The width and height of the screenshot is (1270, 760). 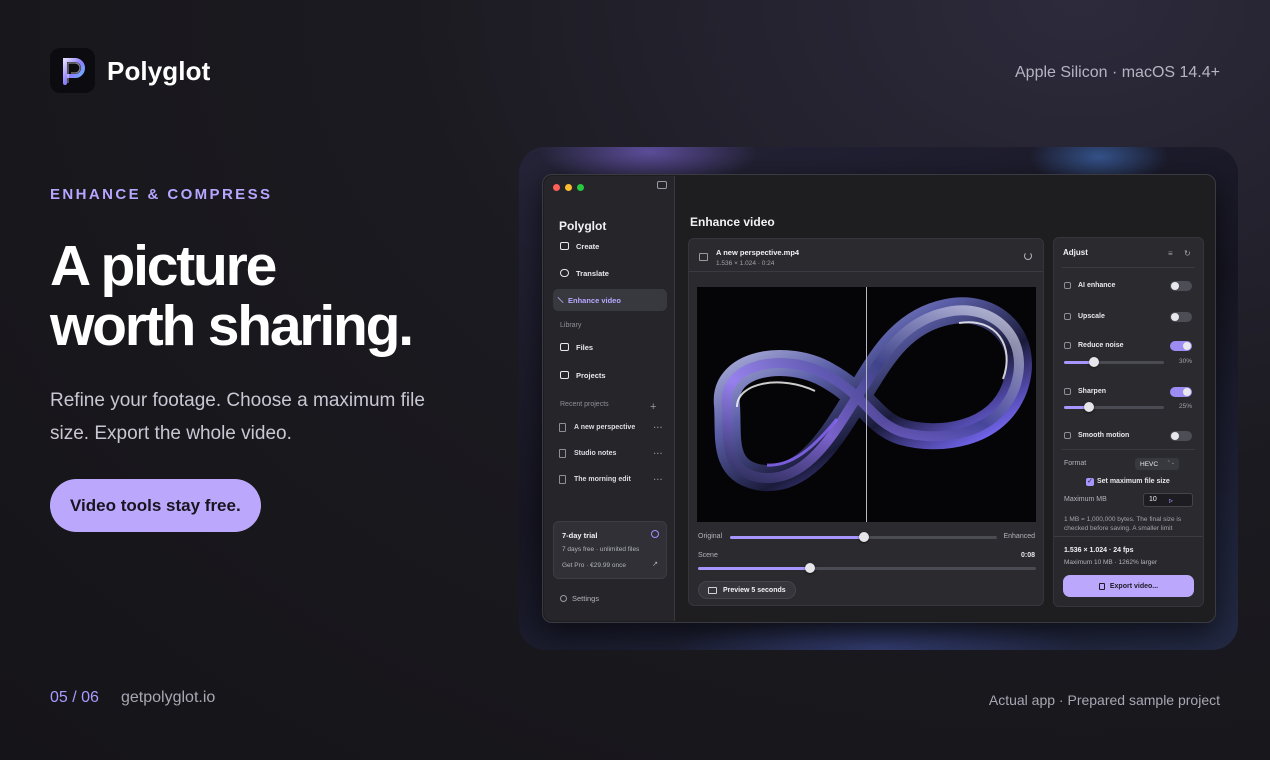 What do you see at coordinates (1187, 253) in the screenshot?
I see `reset-icon: ↻` at bounding box center [1187, 253].